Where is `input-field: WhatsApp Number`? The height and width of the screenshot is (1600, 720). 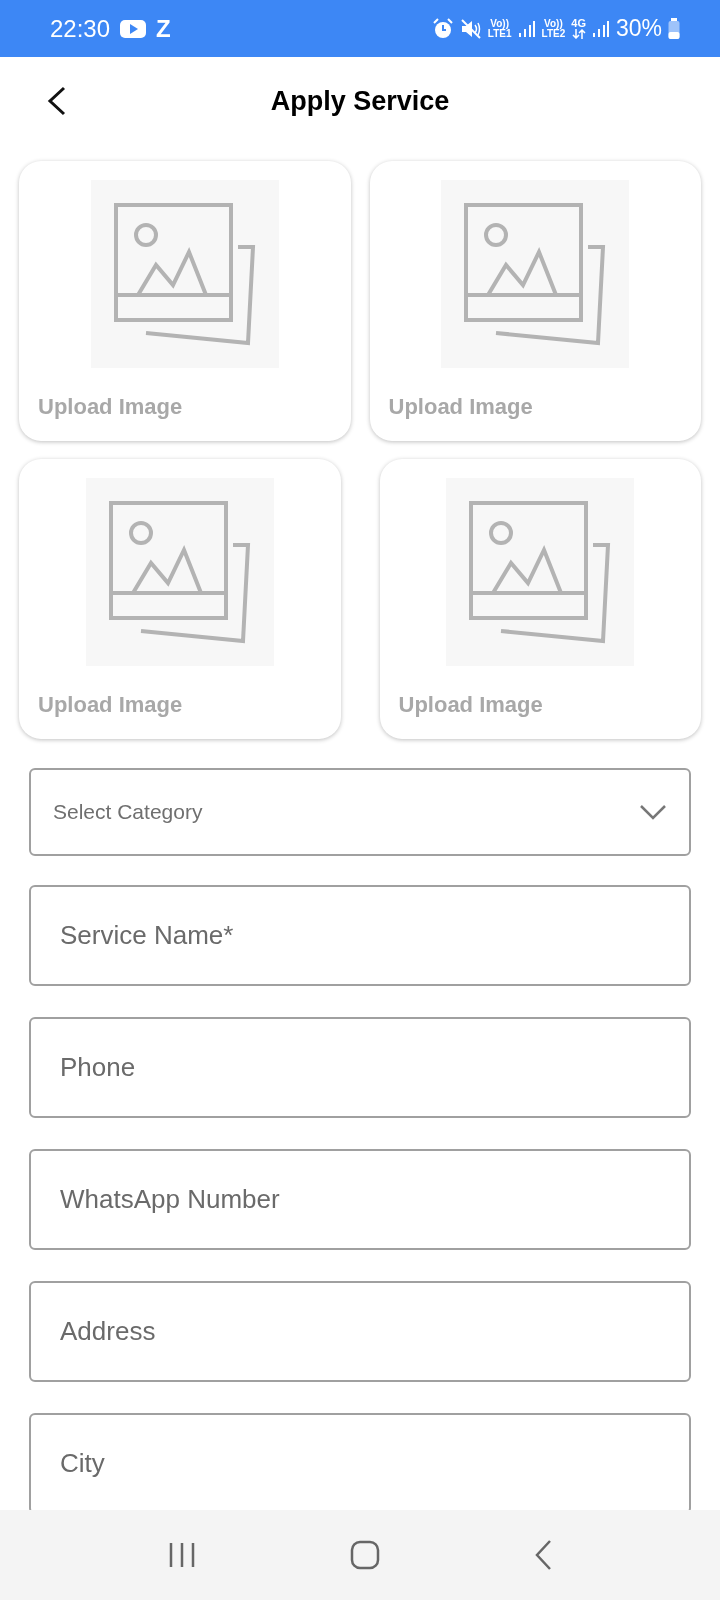
input-field: WhatsApp Number is located at coordinates (360, 1199).